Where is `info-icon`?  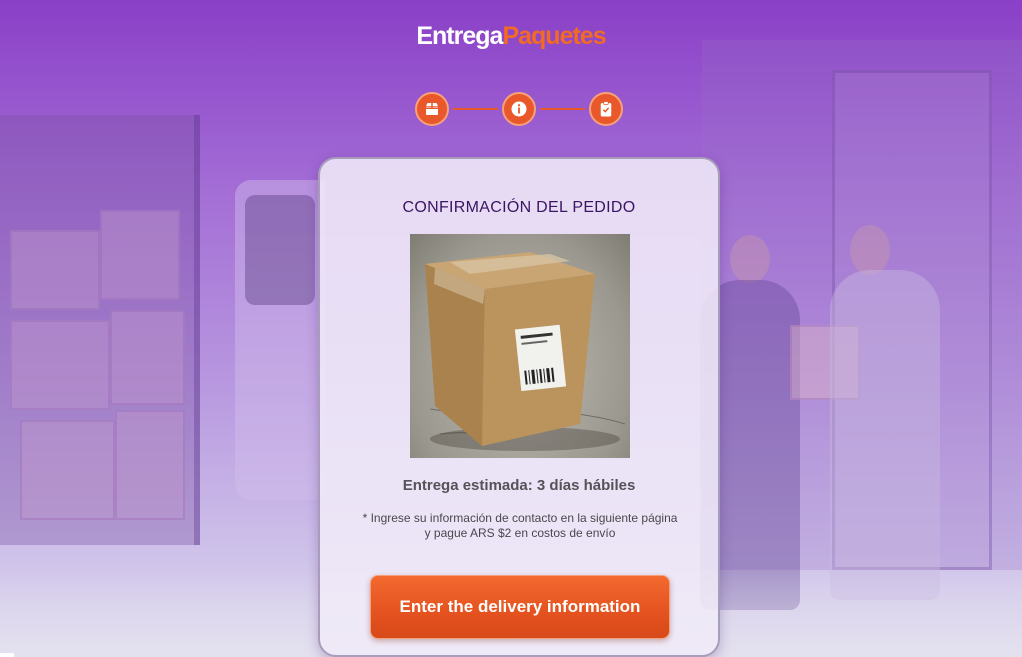 info-icon is located at coordinates (519, 109).